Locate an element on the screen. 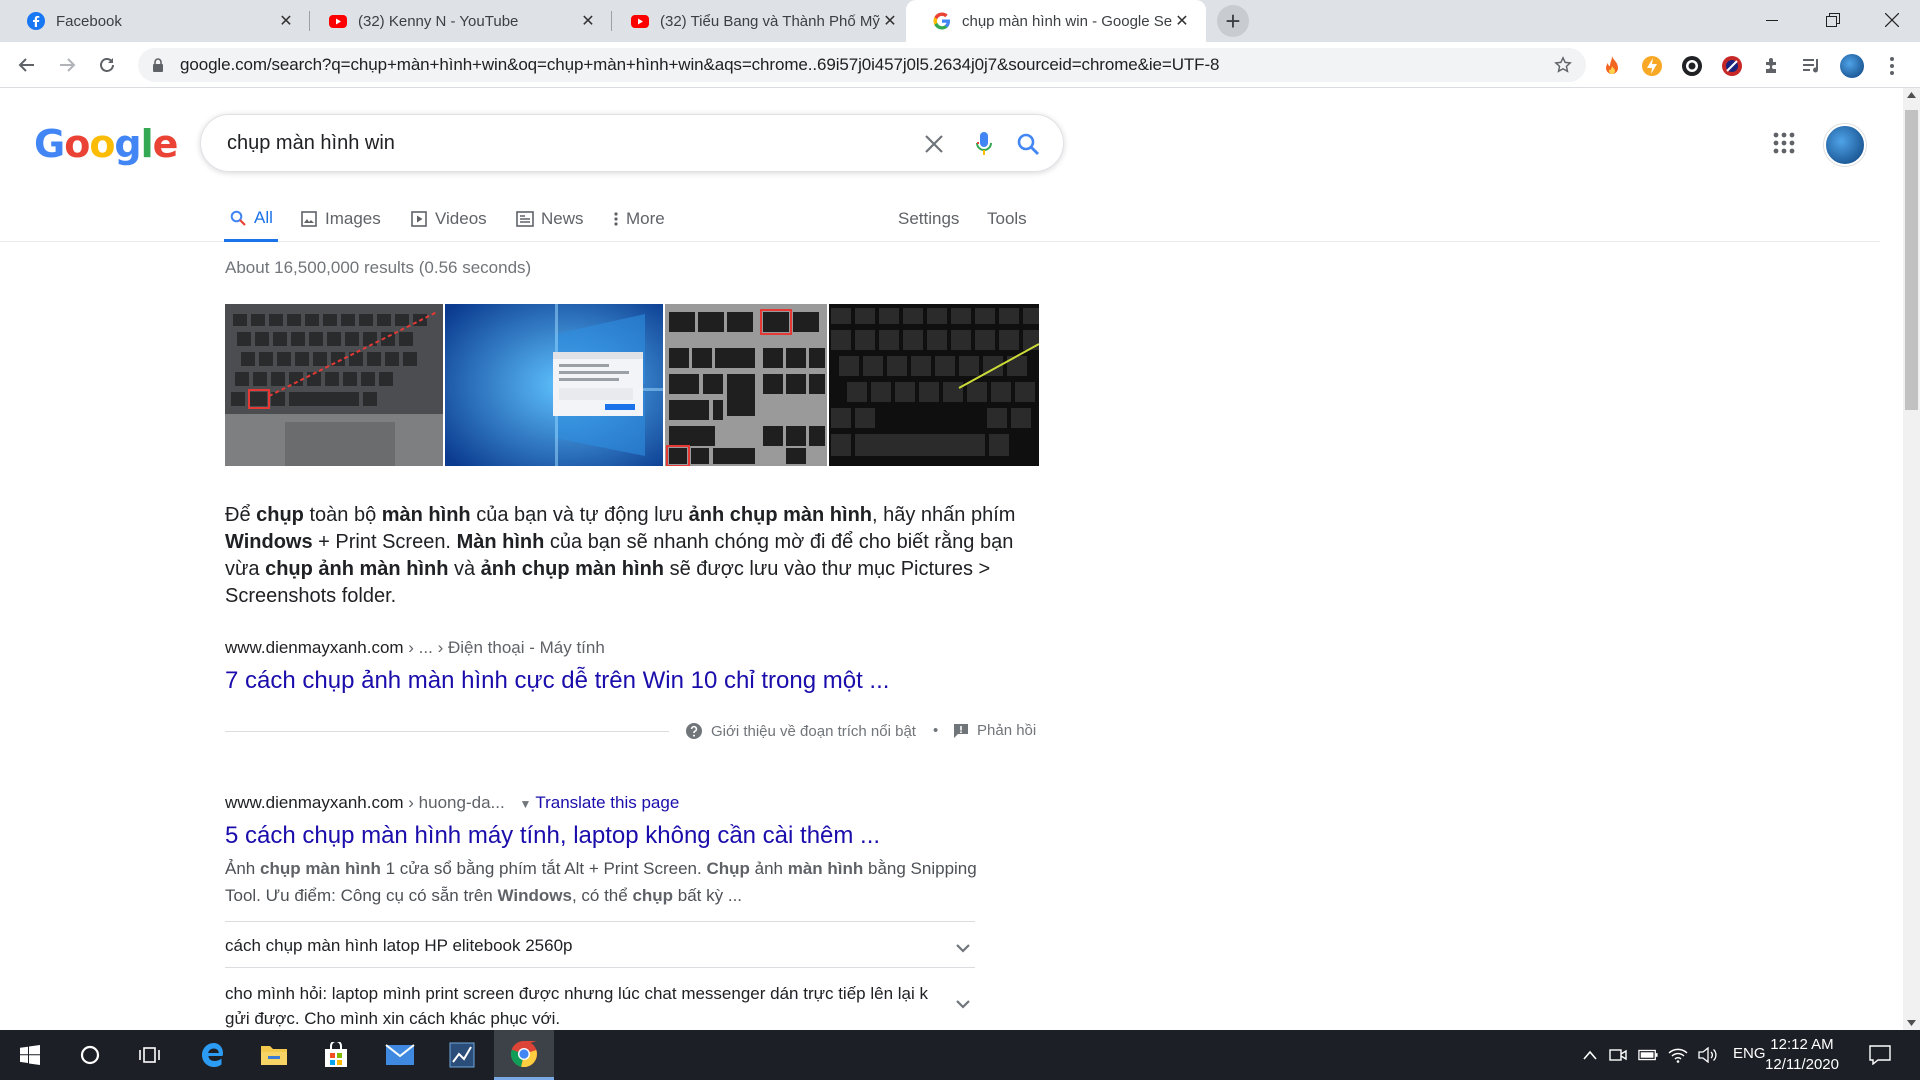 The width and height of the screenshot is (1920, 1080). tab-youtube-kenny: (32) Kenny N - YouTube ✕ is located at coordinates (457, 21).